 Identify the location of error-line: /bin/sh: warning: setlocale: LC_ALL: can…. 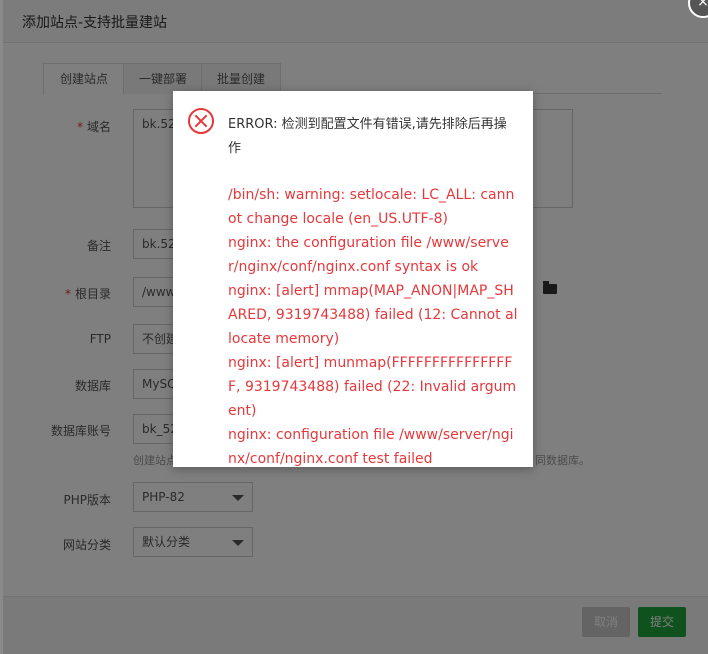
(371, 207).